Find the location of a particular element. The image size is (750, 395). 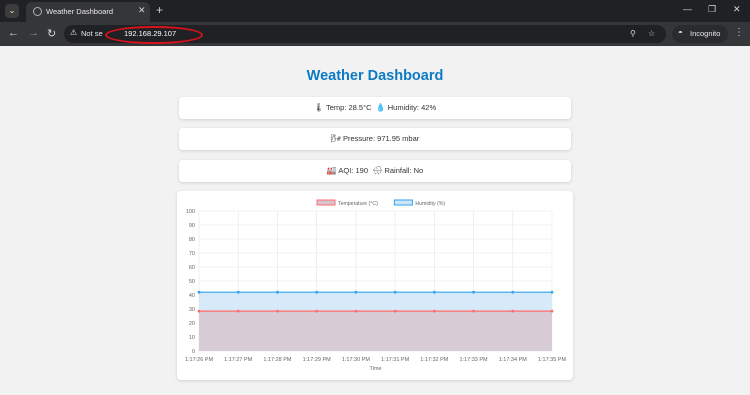

droplet-icon: 💧 is located at coordinates (380, 107).